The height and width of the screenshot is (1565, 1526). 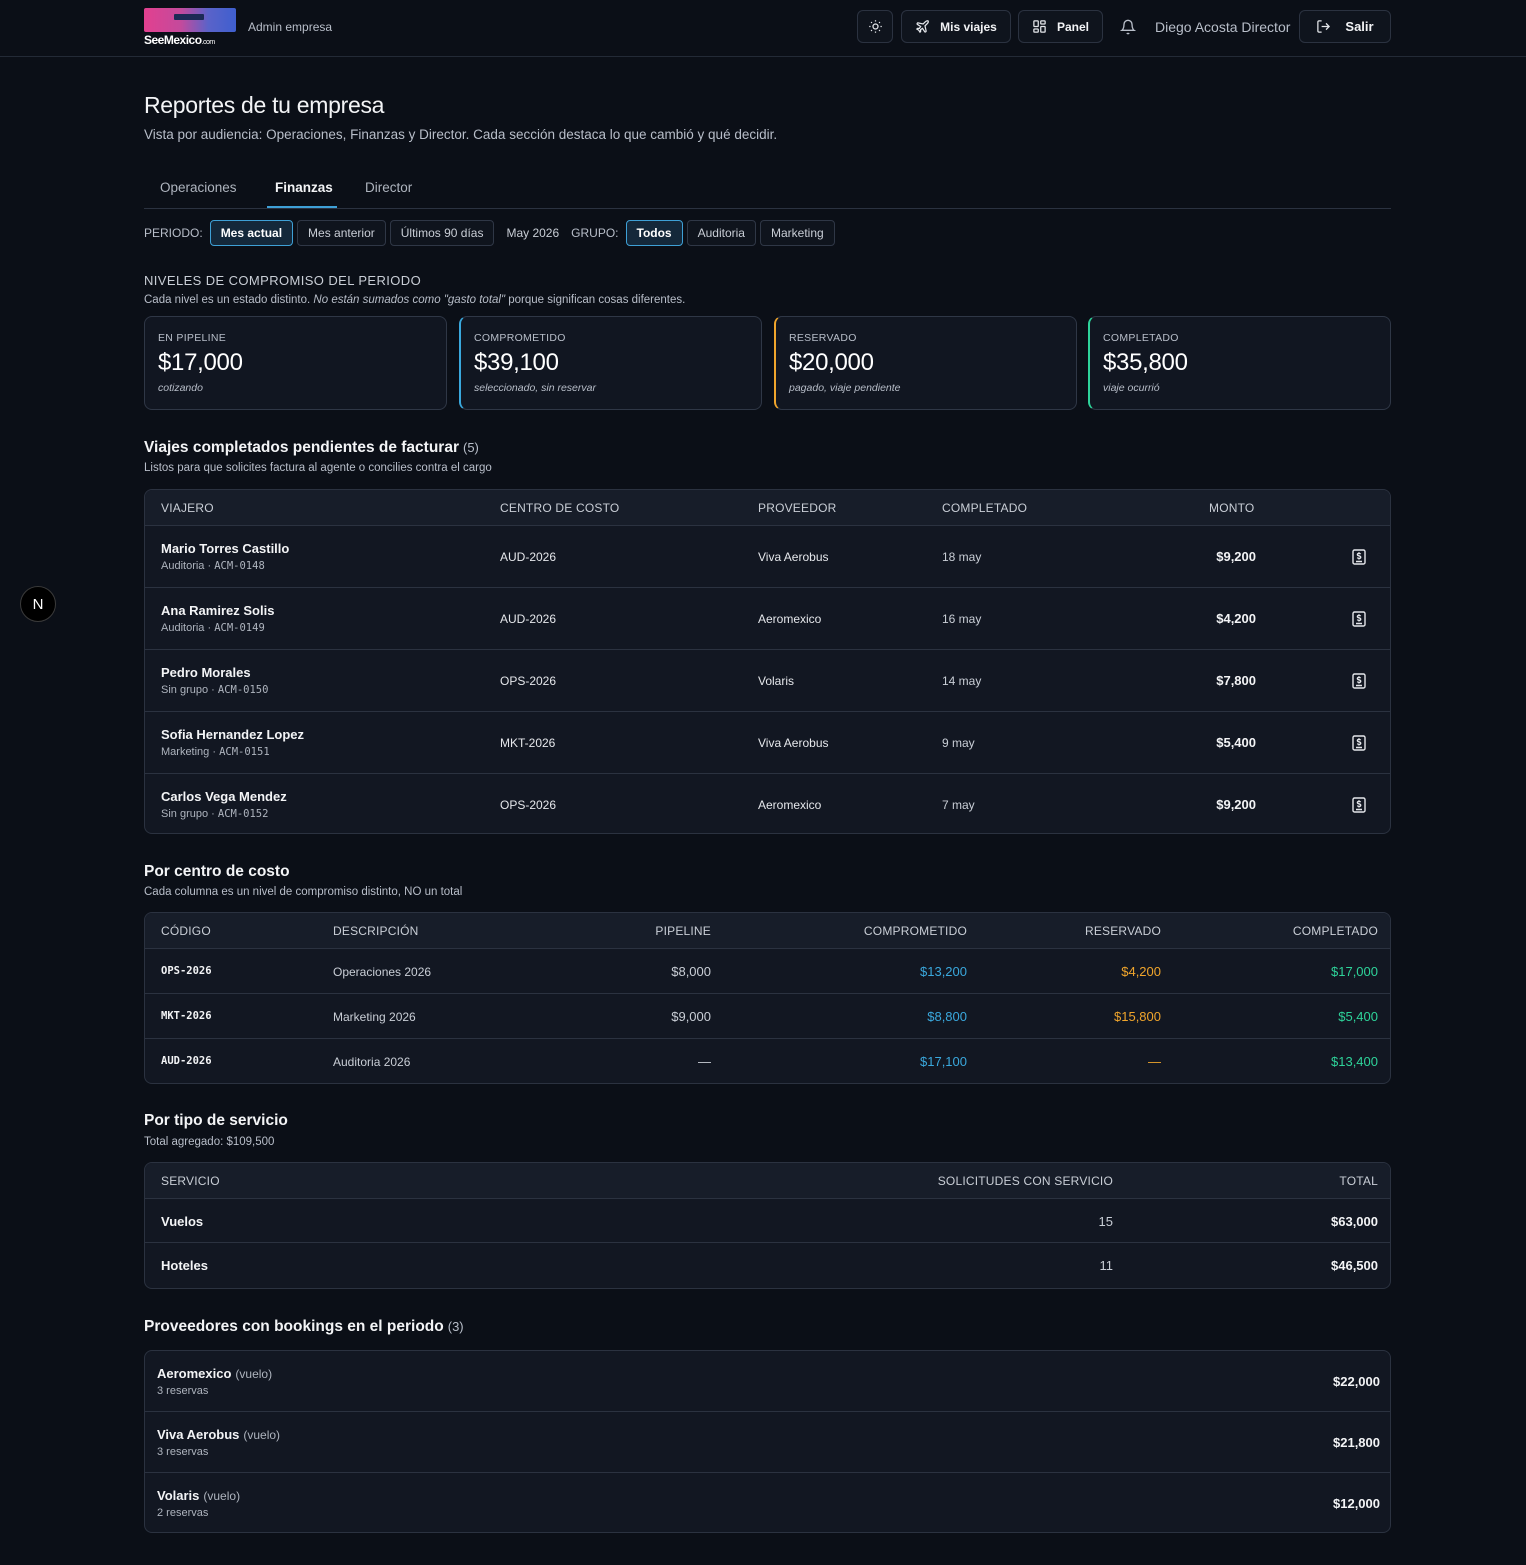 I want to click on provider-bookings: 2 reservas, so click(x=183, y=1513).